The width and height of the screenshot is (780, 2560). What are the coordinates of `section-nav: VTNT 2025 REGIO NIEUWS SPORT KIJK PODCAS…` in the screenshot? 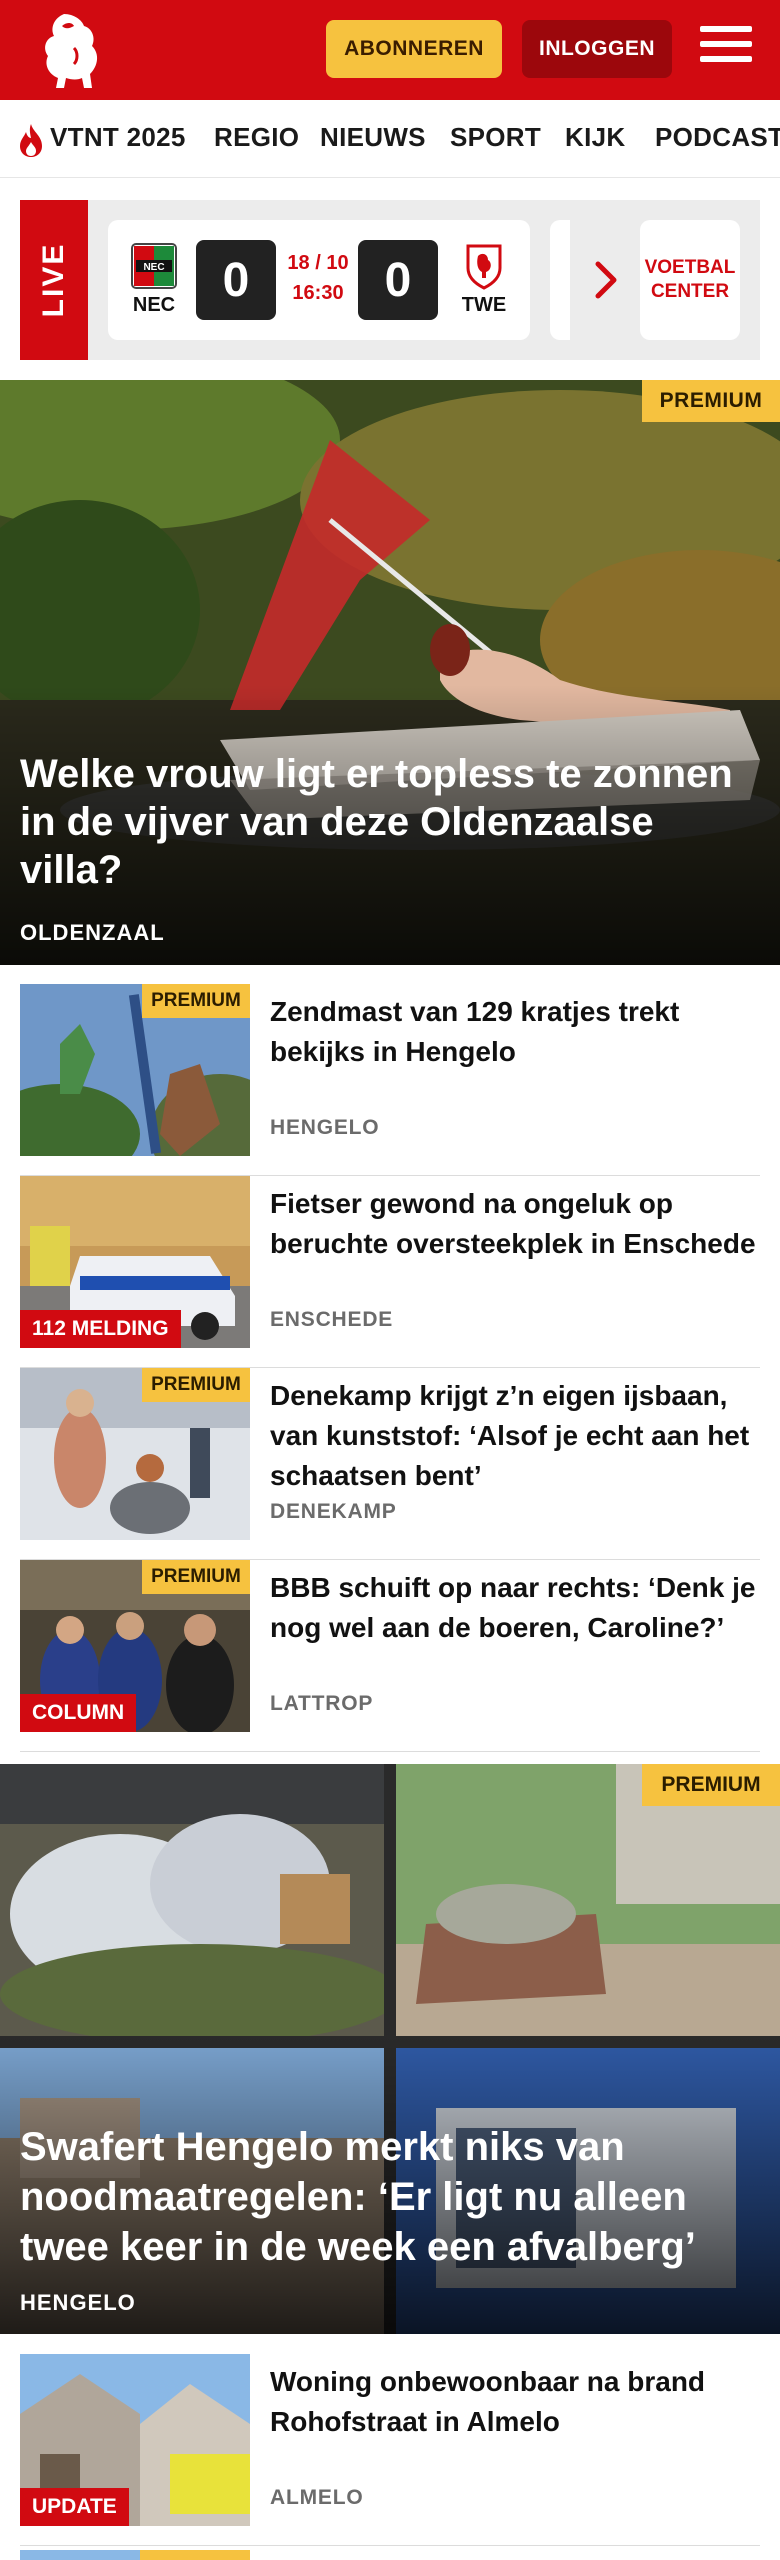 It's located at (390, 139).